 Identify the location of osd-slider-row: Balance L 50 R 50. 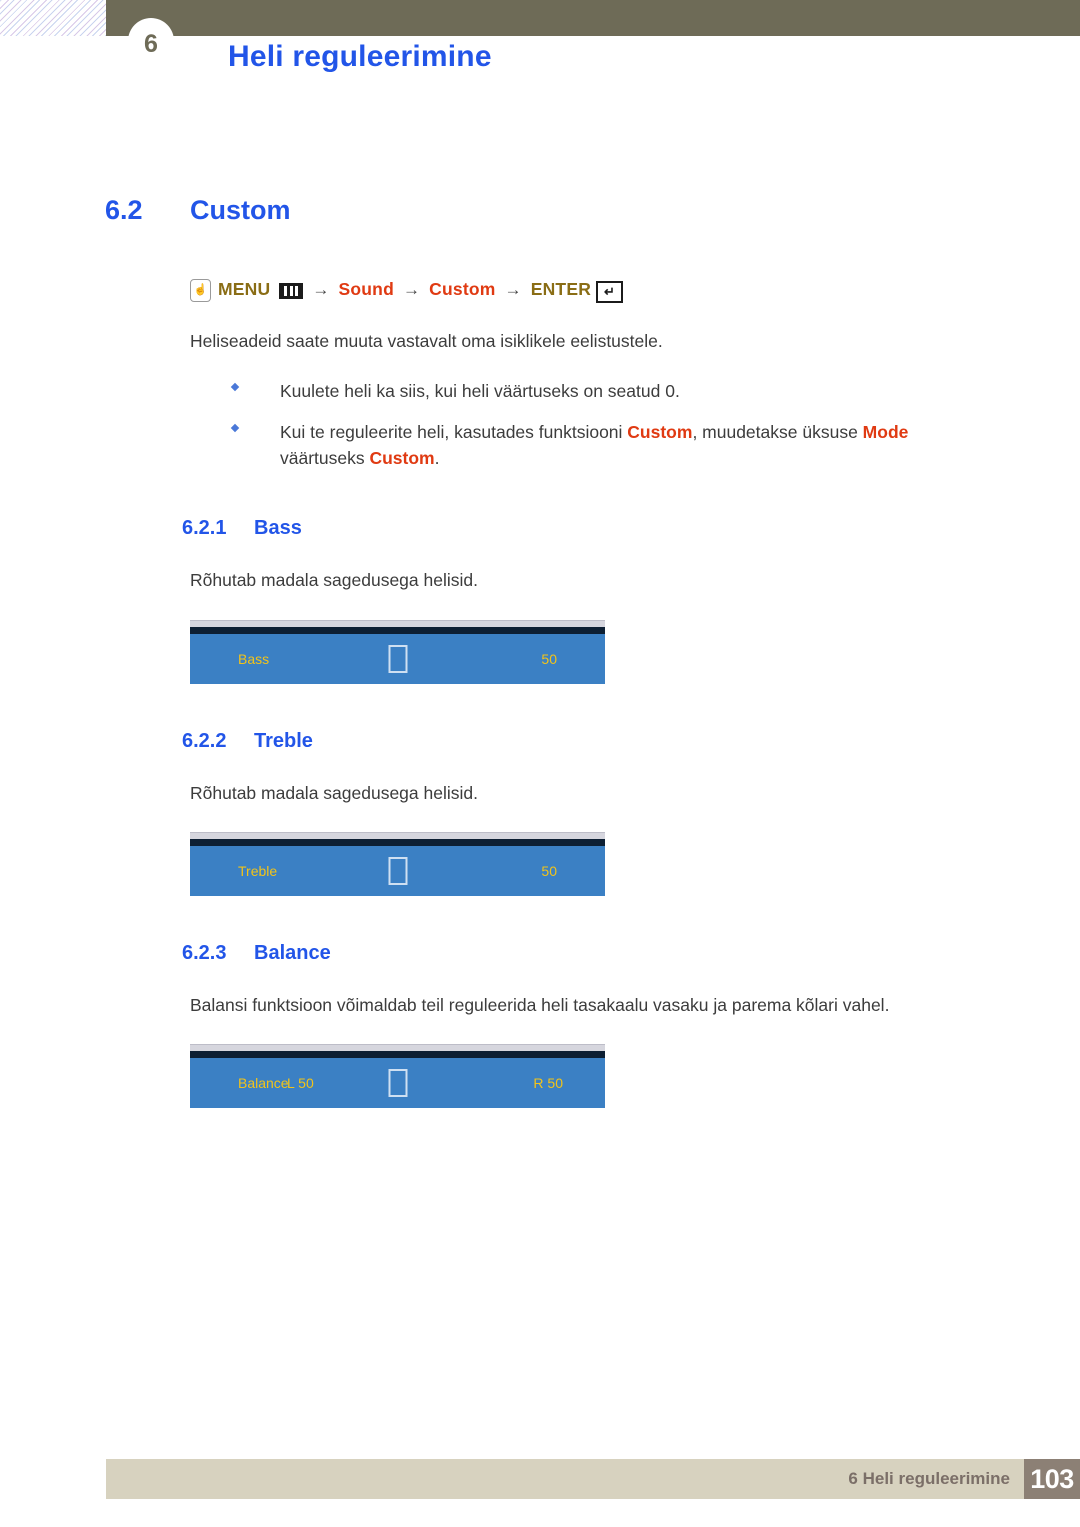
(397, 1083).